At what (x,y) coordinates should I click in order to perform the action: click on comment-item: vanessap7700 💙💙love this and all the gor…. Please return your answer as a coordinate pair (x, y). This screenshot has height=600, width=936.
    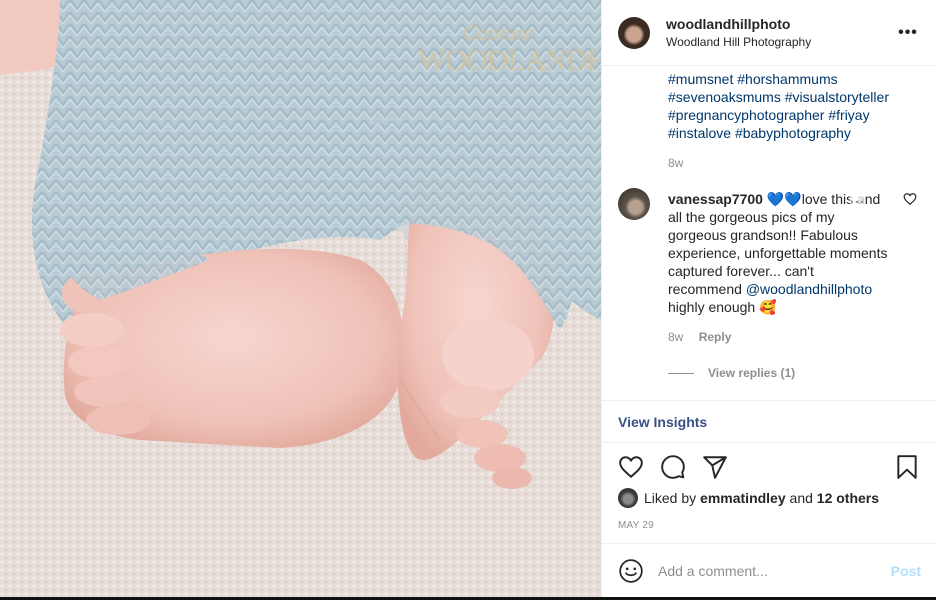
    Looking at the image, I should click on (769, 252).